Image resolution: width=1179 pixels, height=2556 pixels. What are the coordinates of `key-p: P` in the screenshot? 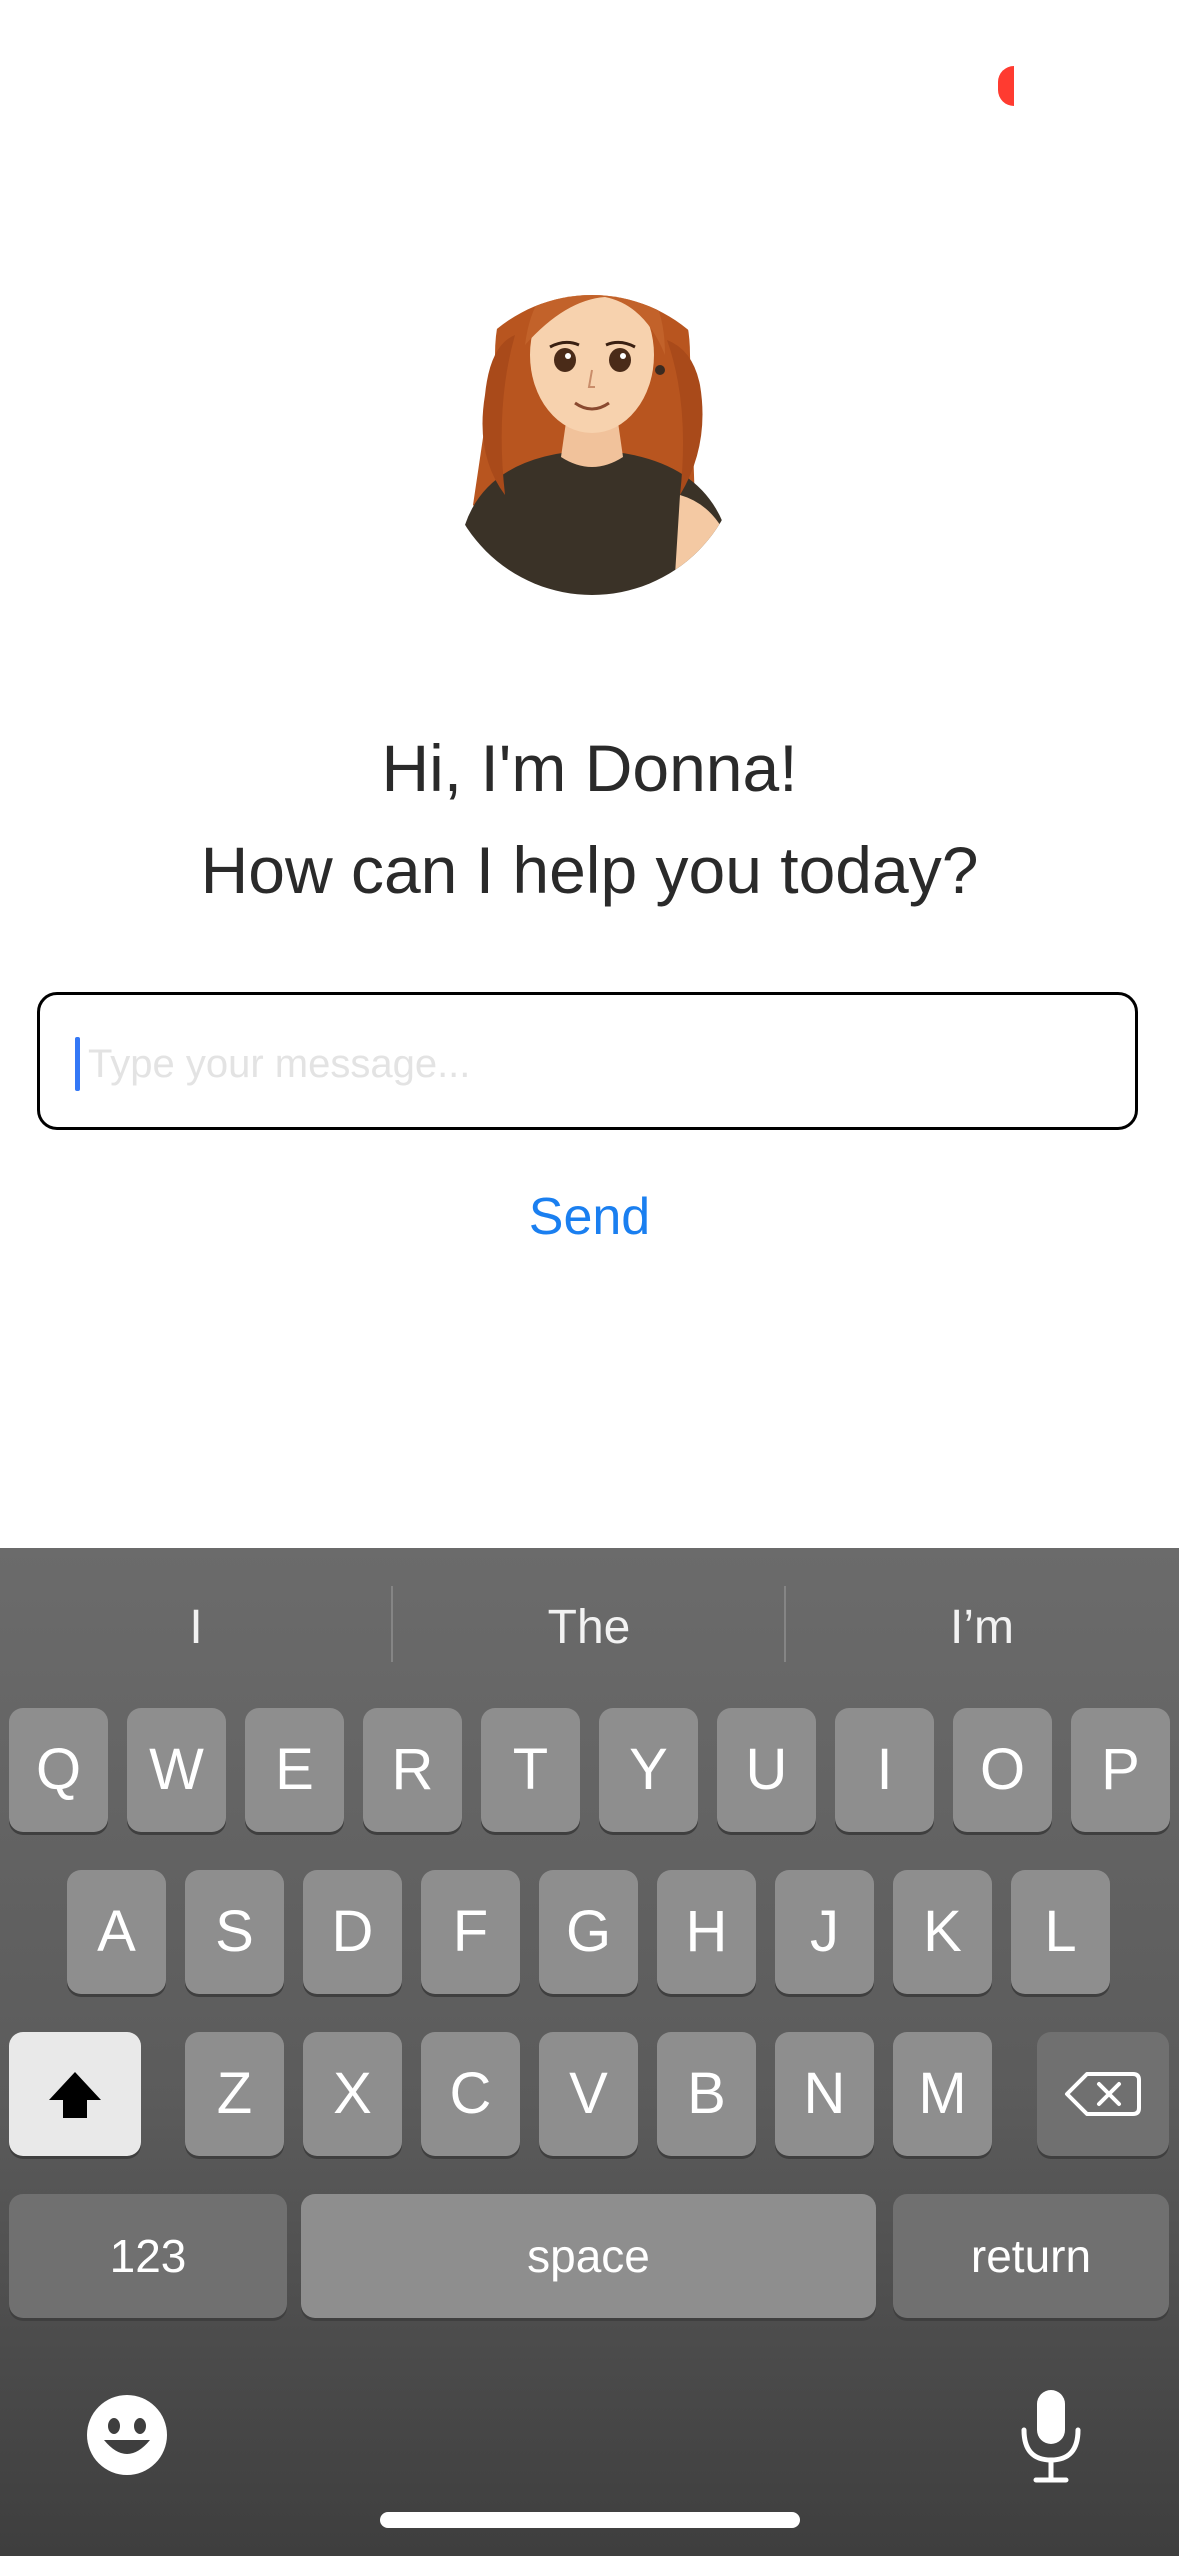 It's located at (1120, 1770).